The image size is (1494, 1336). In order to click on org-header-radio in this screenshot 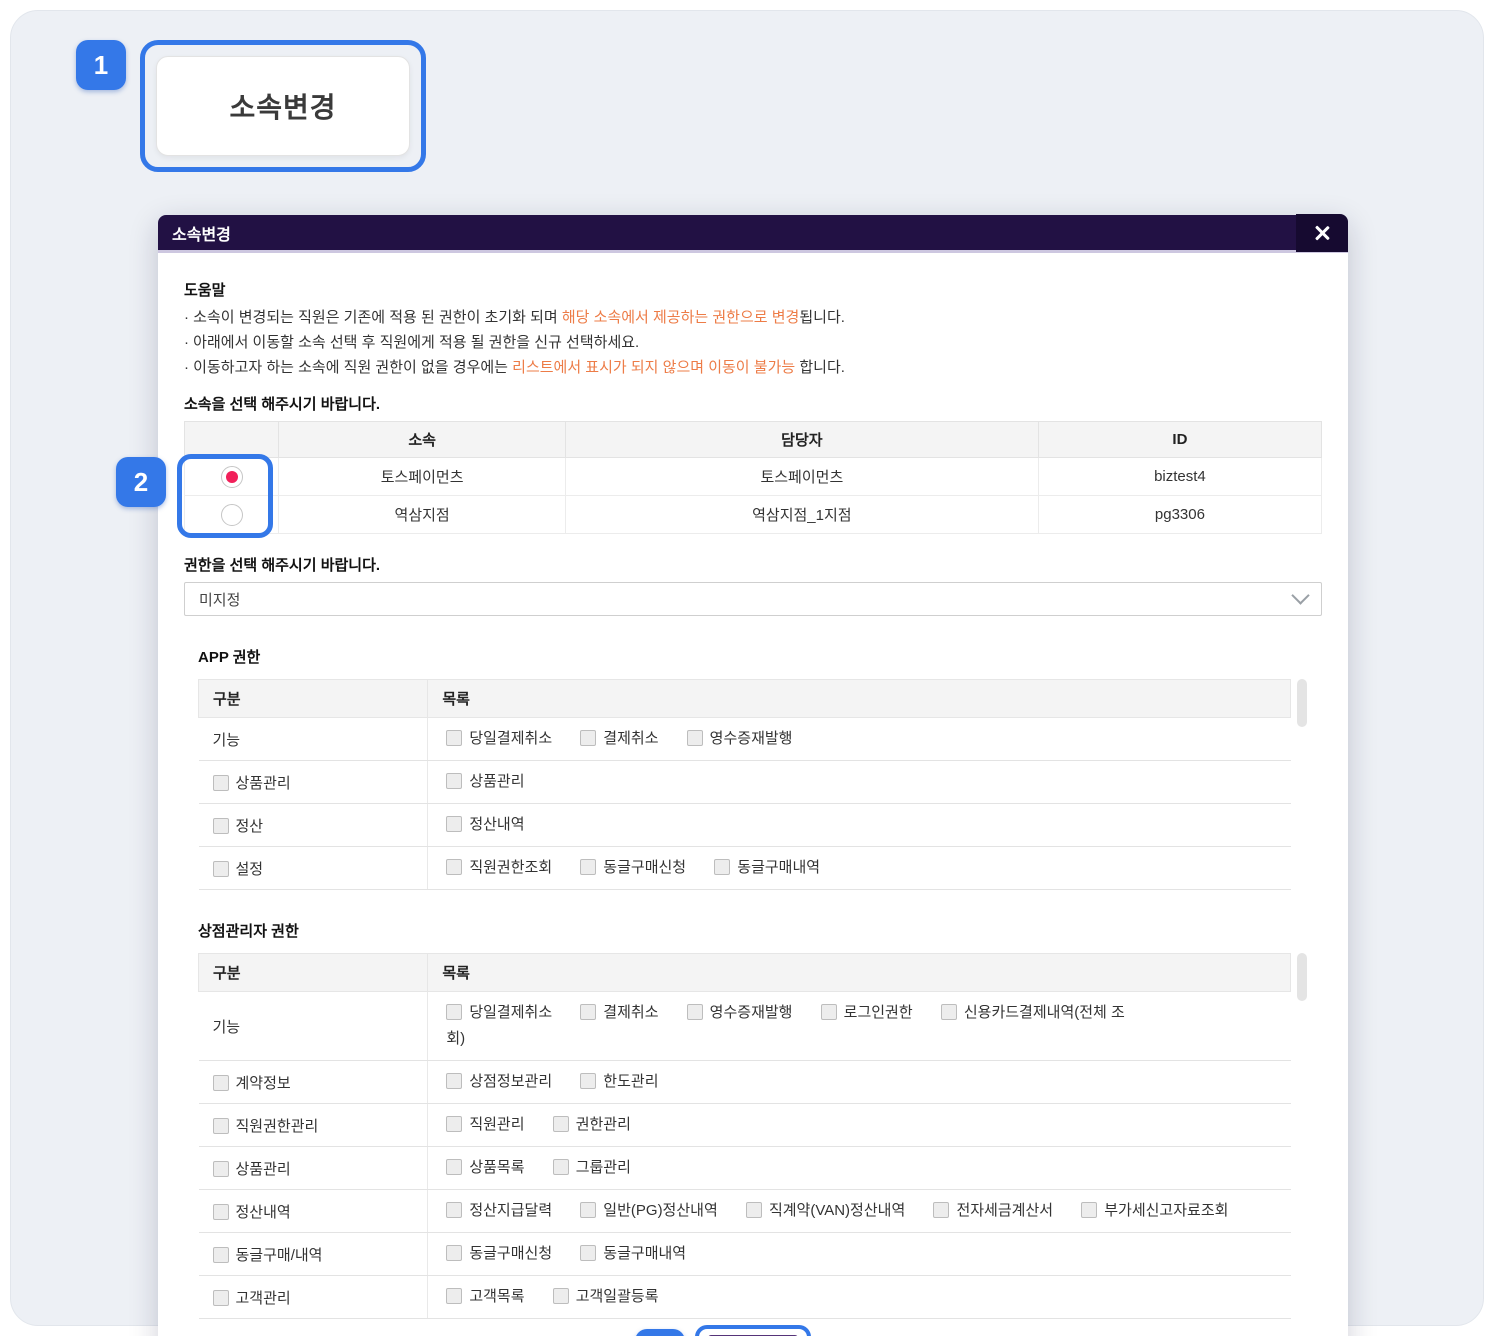, I will do `click(231, 439)`.